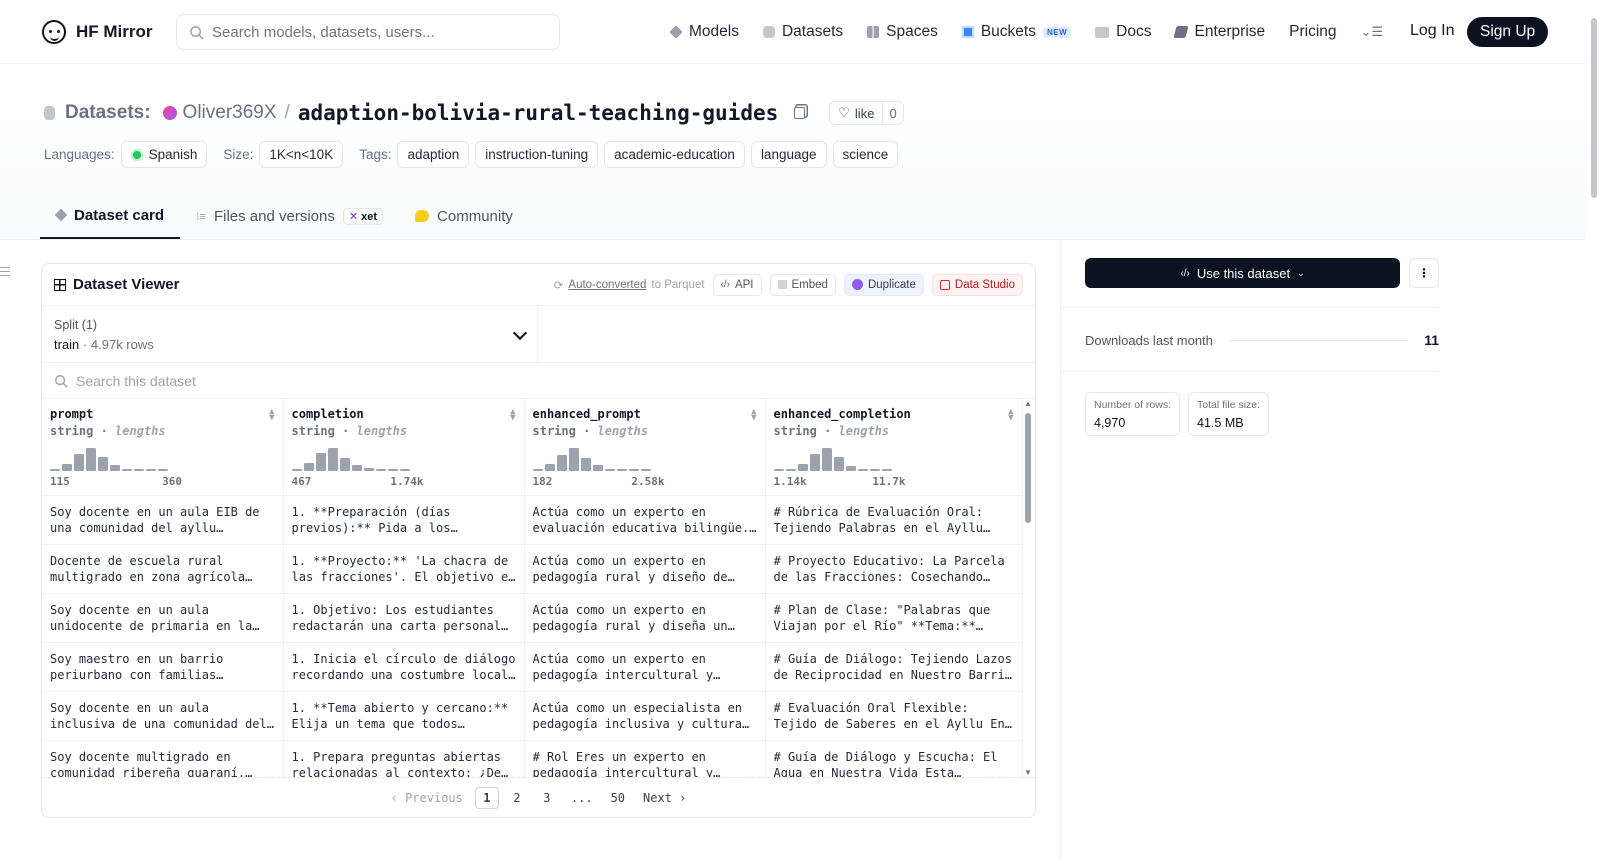  I want to click on brand-logo: HF Mirror, so click(97, 32).